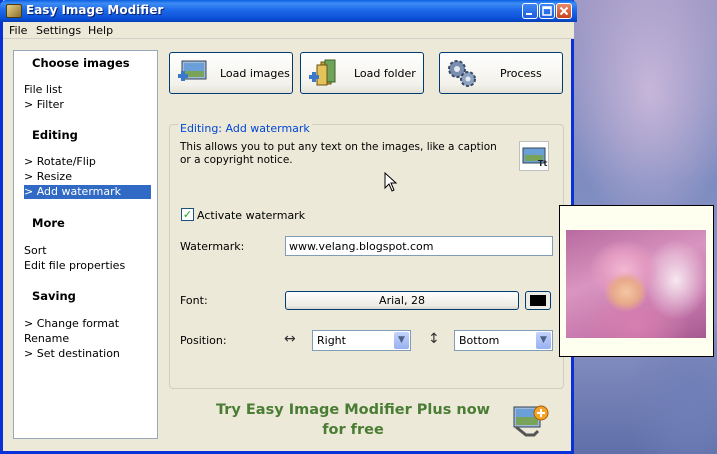 The image size is (717, 454). What do you see at coordinates (251, 215) in the screenshot?
I see `activate-watermark-label: Activate watermark` at bounding box center [251, 215].